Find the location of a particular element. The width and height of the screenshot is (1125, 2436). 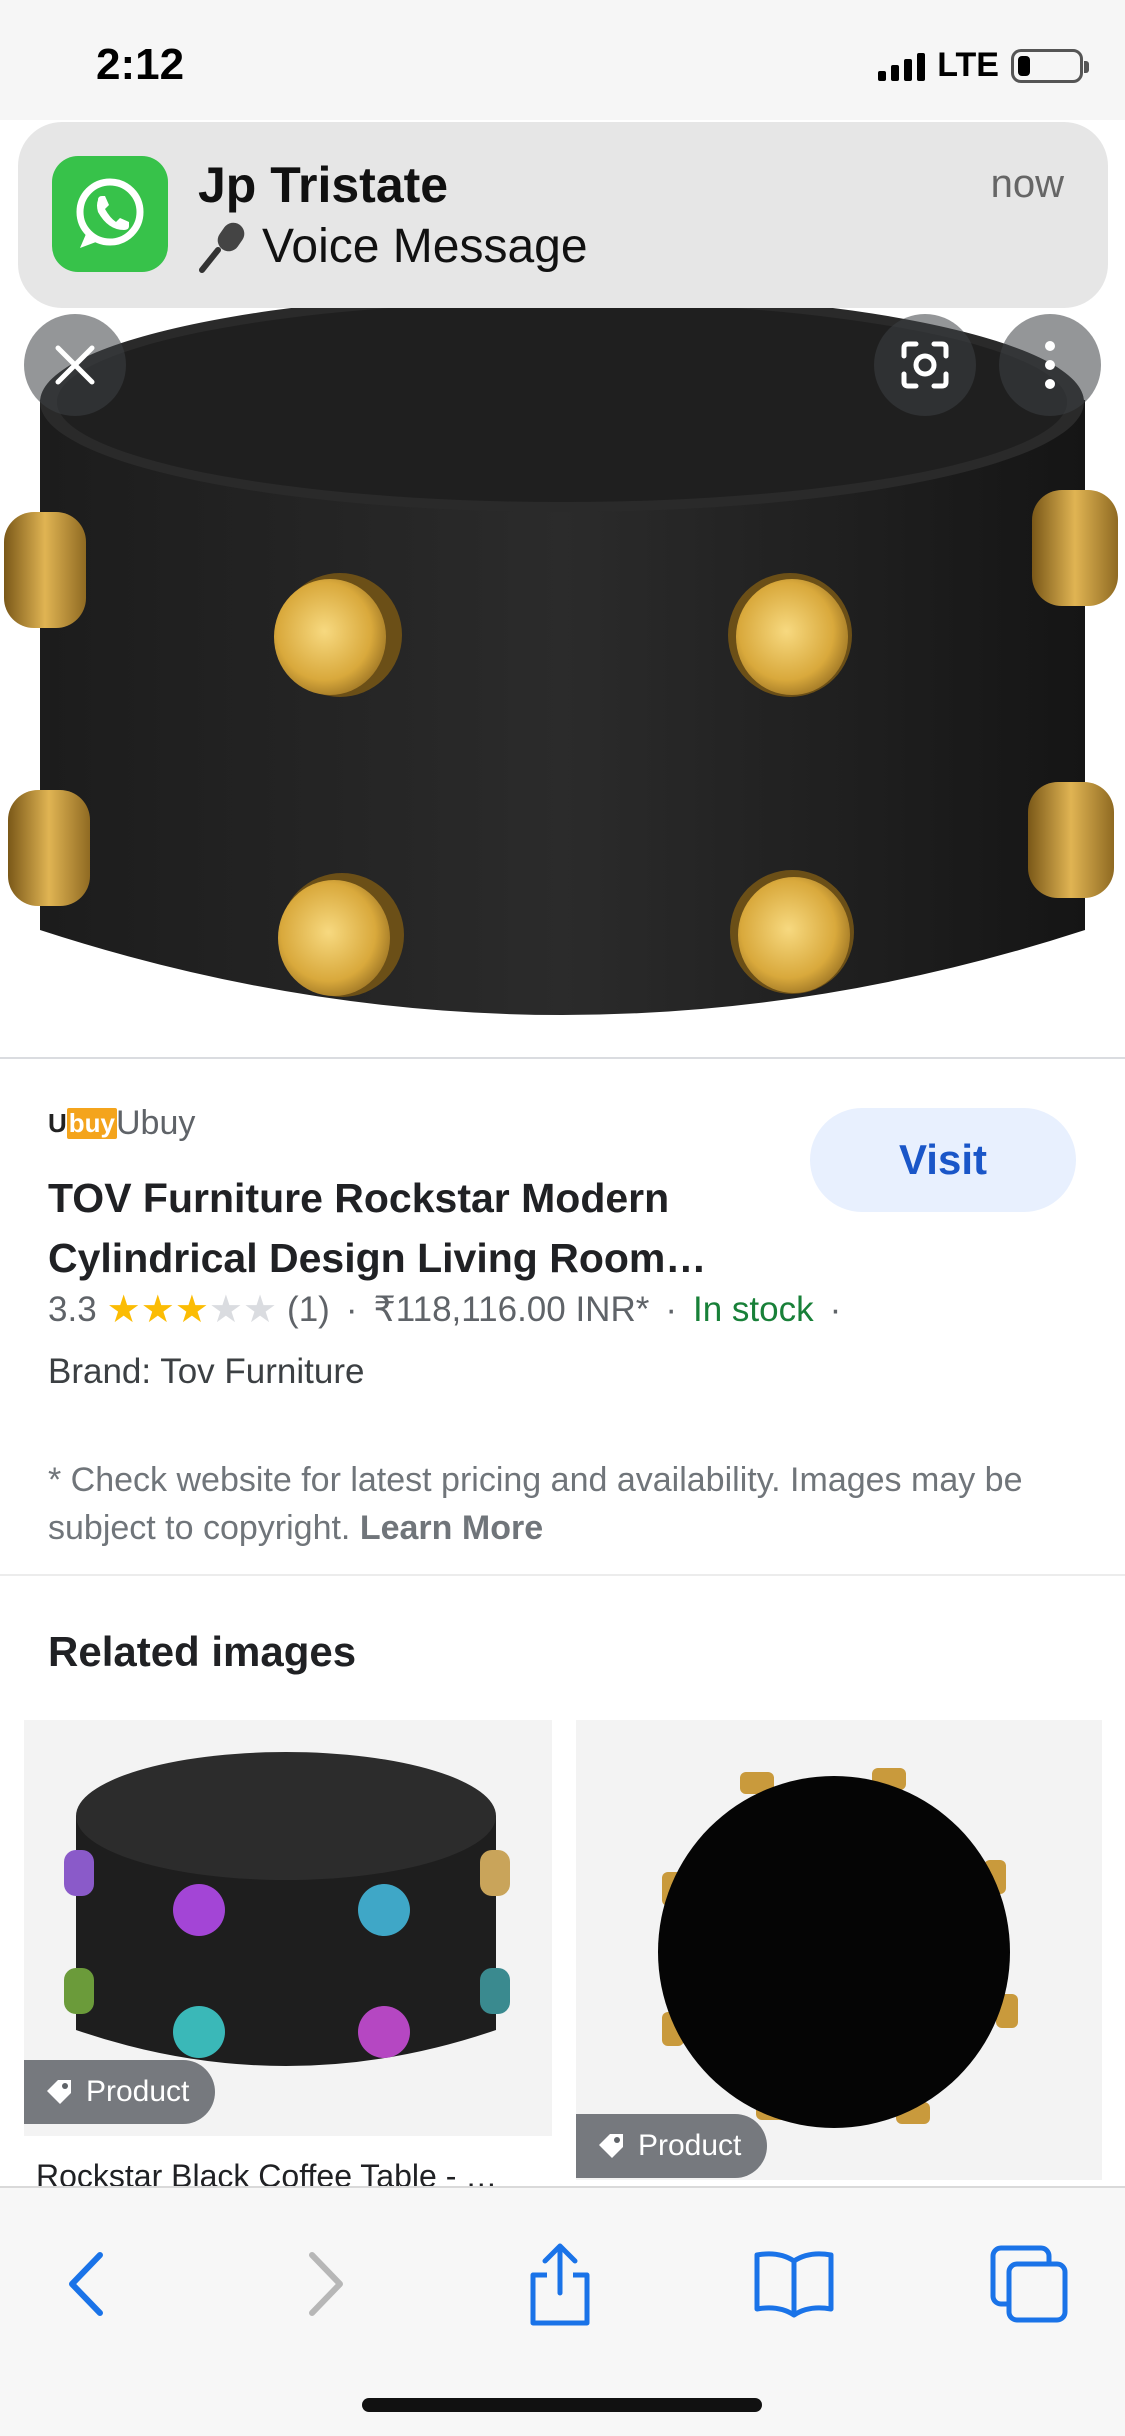

tabs-button is located at coordinates (1029, 2284).